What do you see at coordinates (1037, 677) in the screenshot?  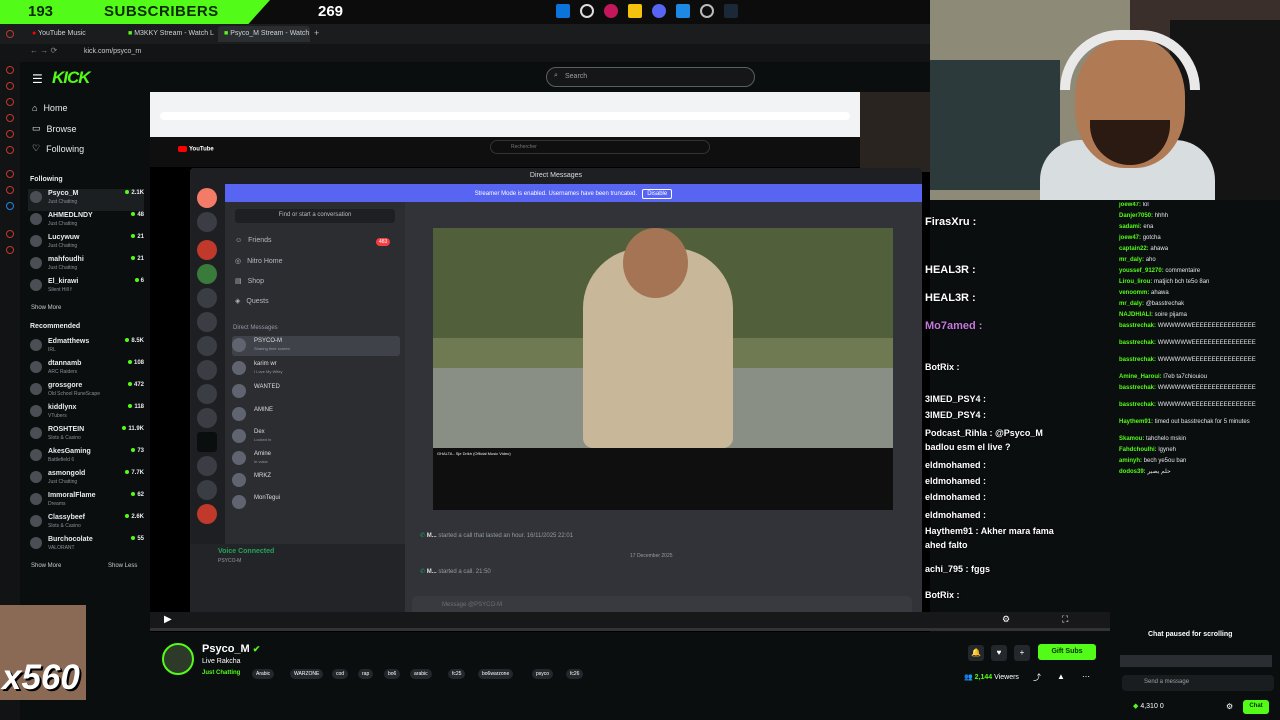 I see `share-icon: ⤴` at bounding box center [1037, 677].